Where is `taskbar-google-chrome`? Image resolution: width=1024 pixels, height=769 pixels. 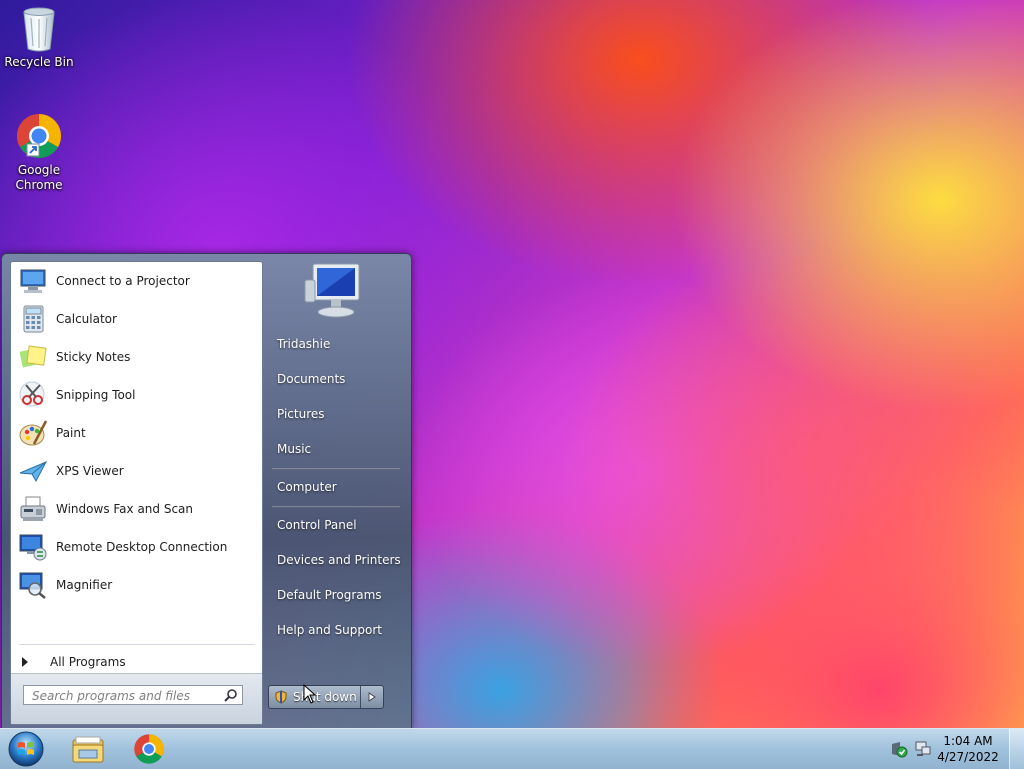 taskbar-google-chrome is located at coordinates (149, 749).